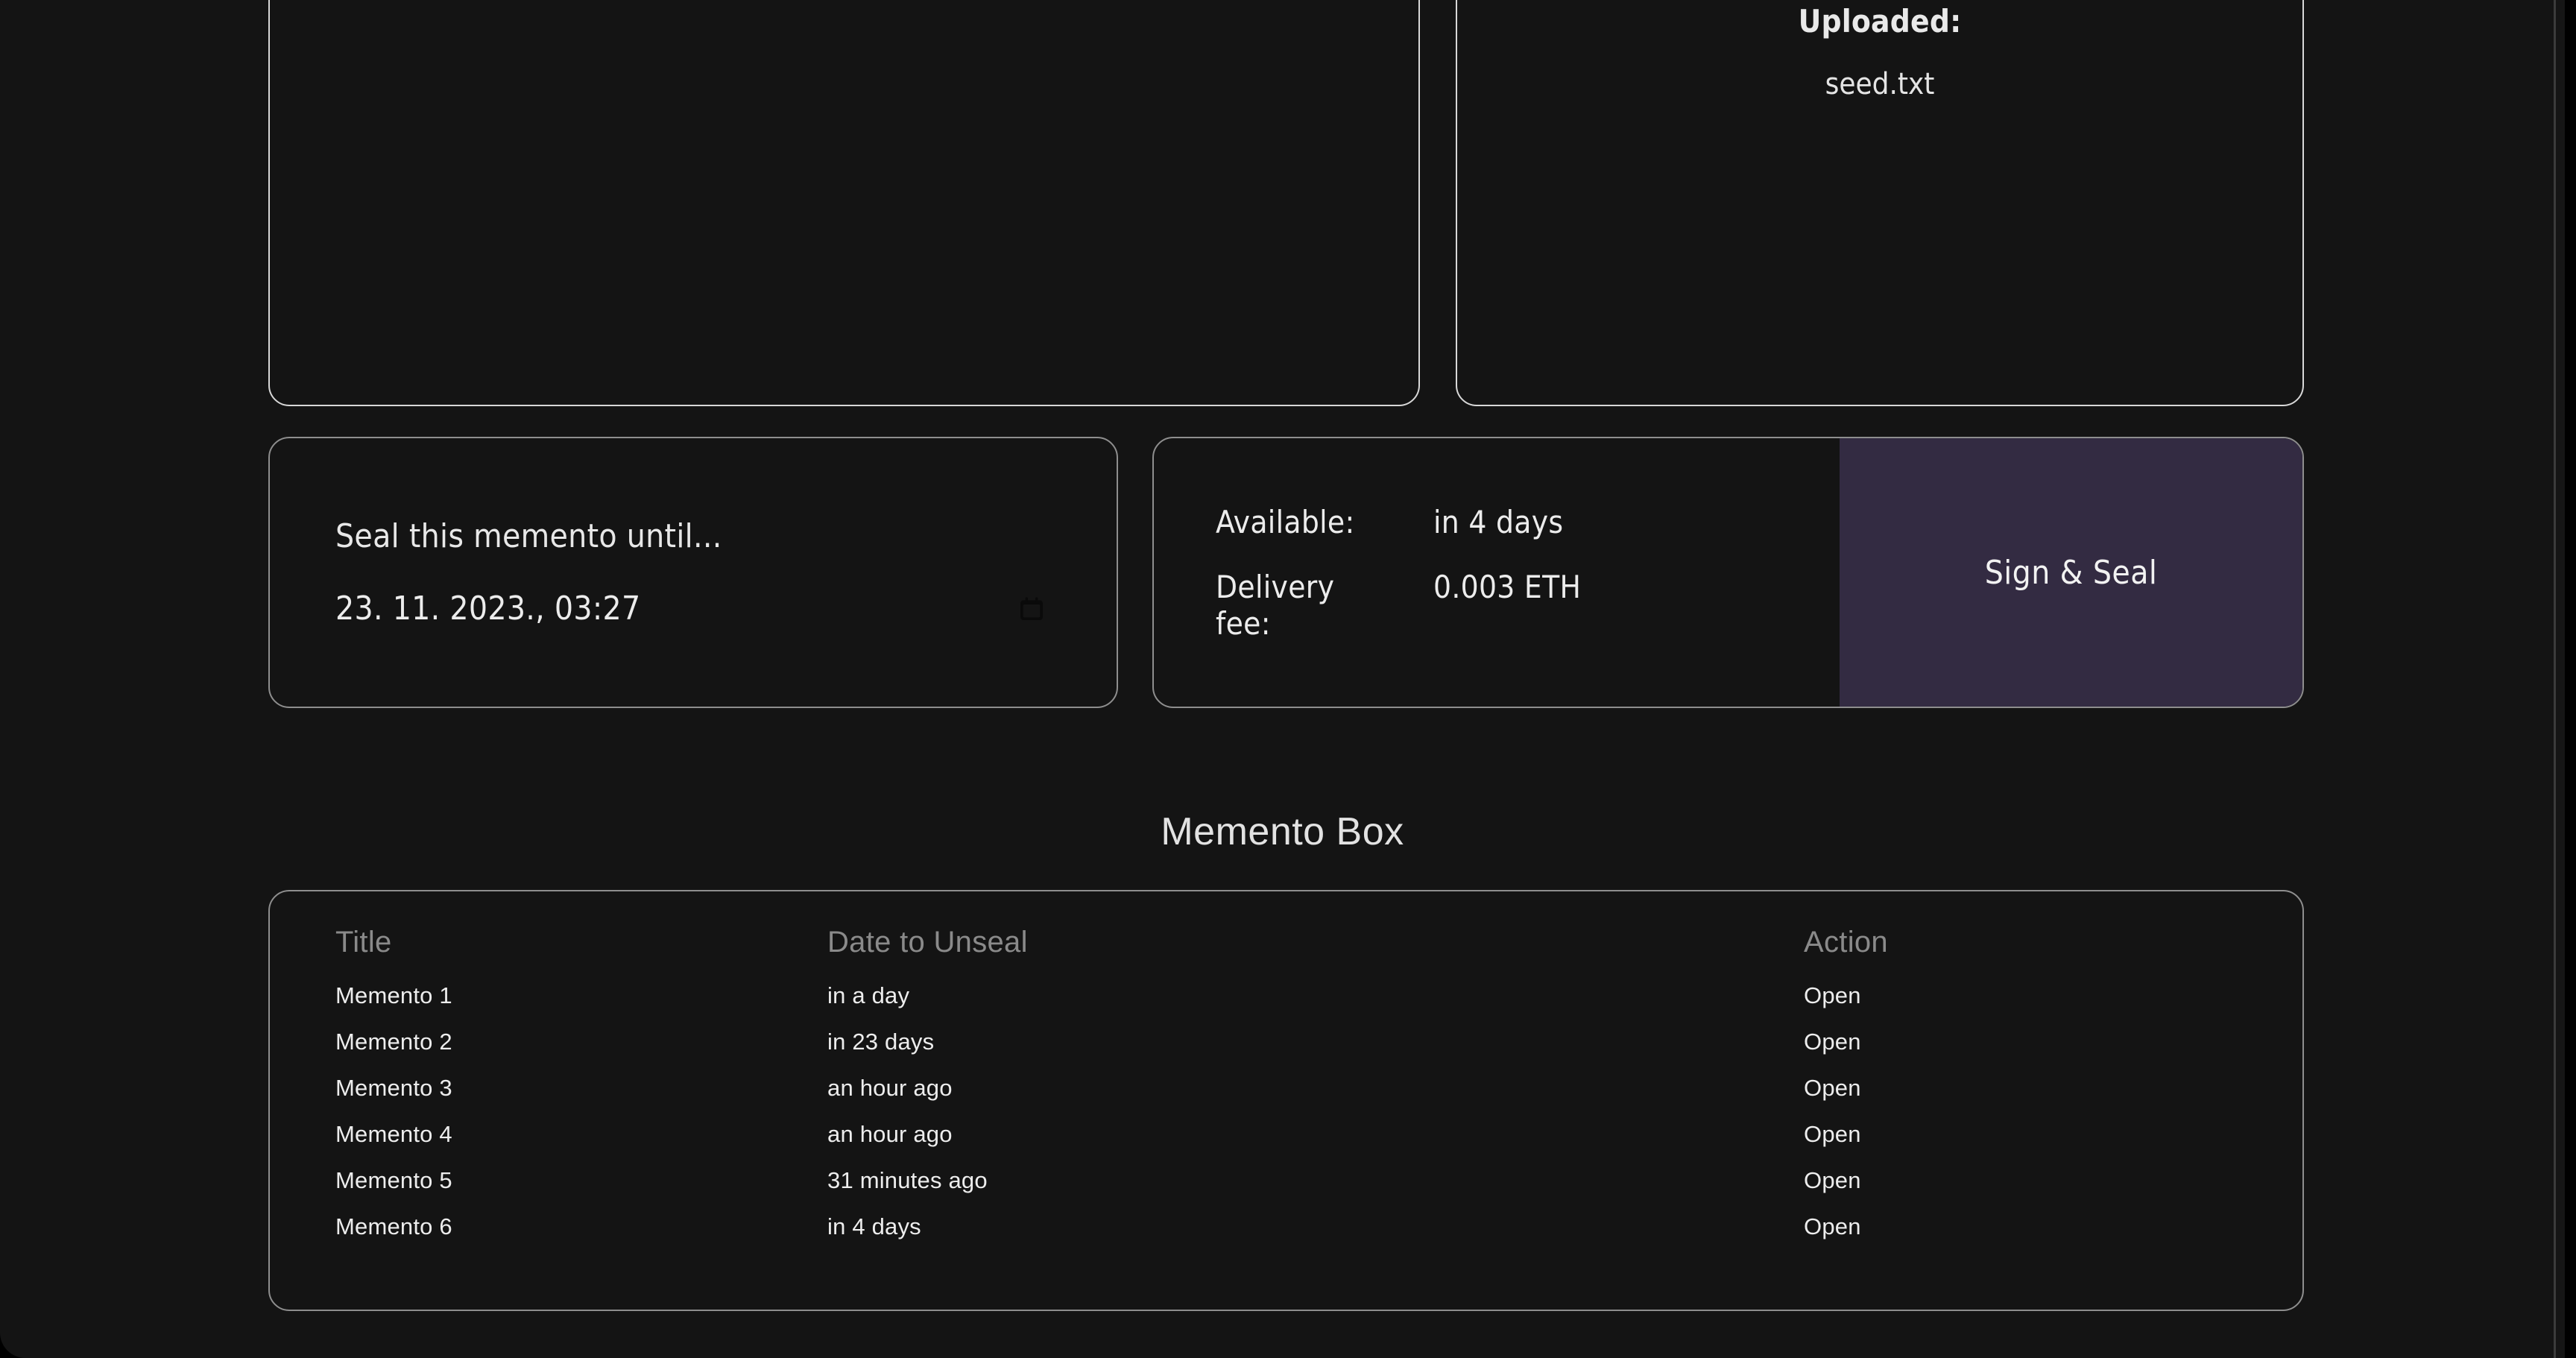 Image resolution: width=2576 pixels, height=1358 pixels. What do you see at coordinates (1846, 942) in the screenshot?
I see `column-header-action: Action` at bounding box center [1846, 942].